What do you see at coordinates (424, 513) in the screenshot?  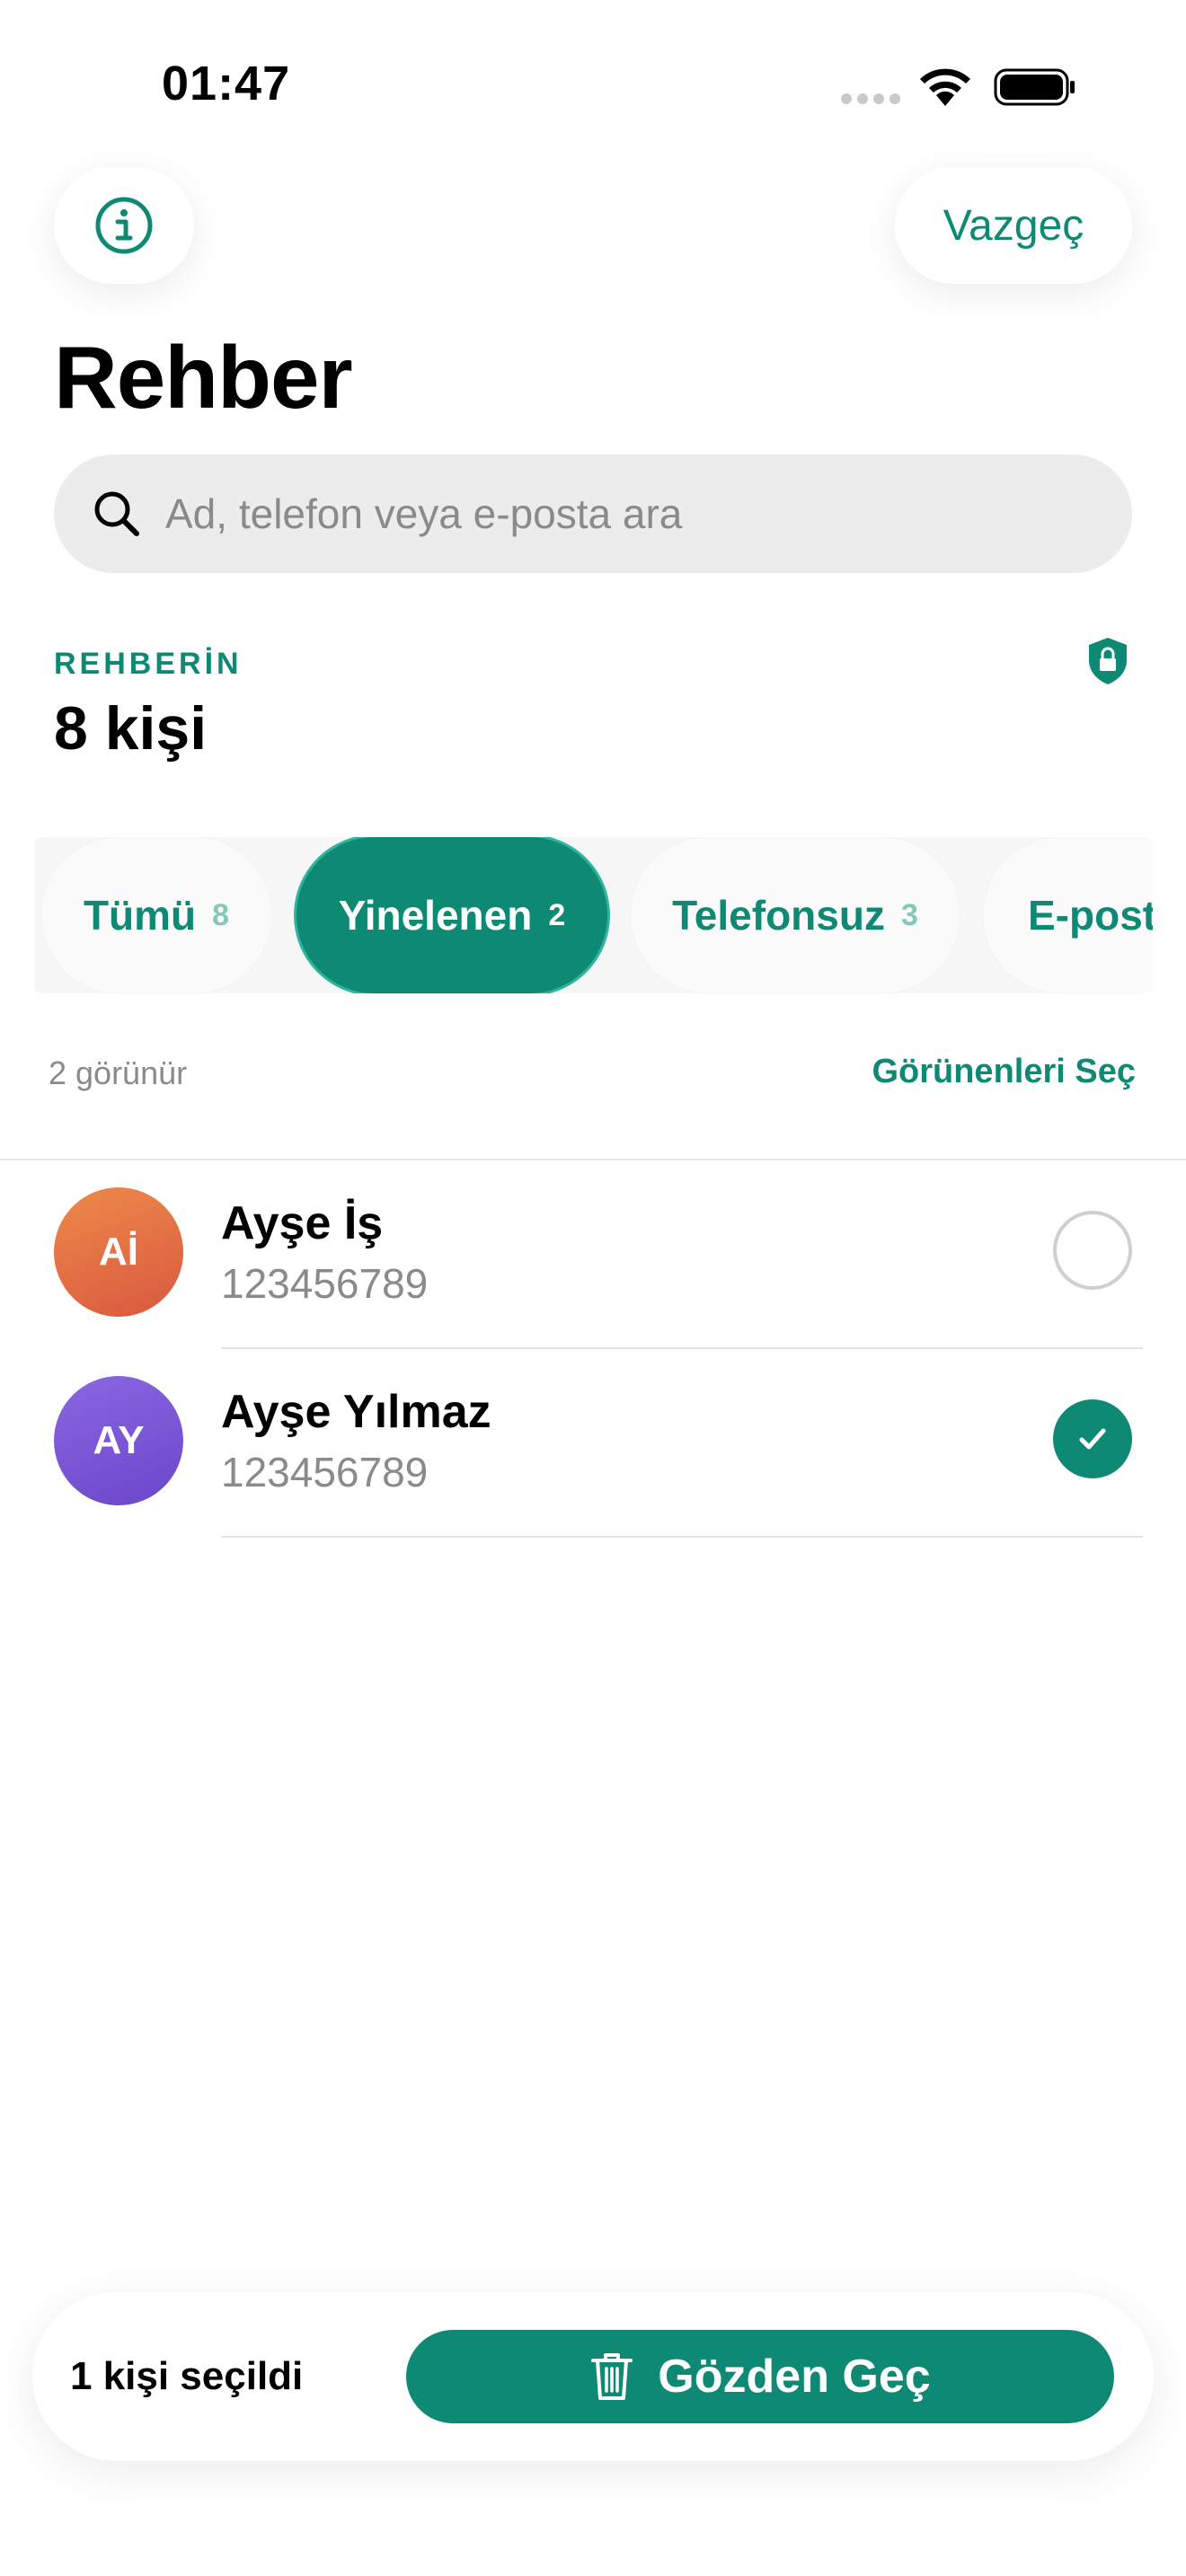 I see `search-placeholder: Ad, telefon veya e-posta ara` at bounding box center [424, 513].